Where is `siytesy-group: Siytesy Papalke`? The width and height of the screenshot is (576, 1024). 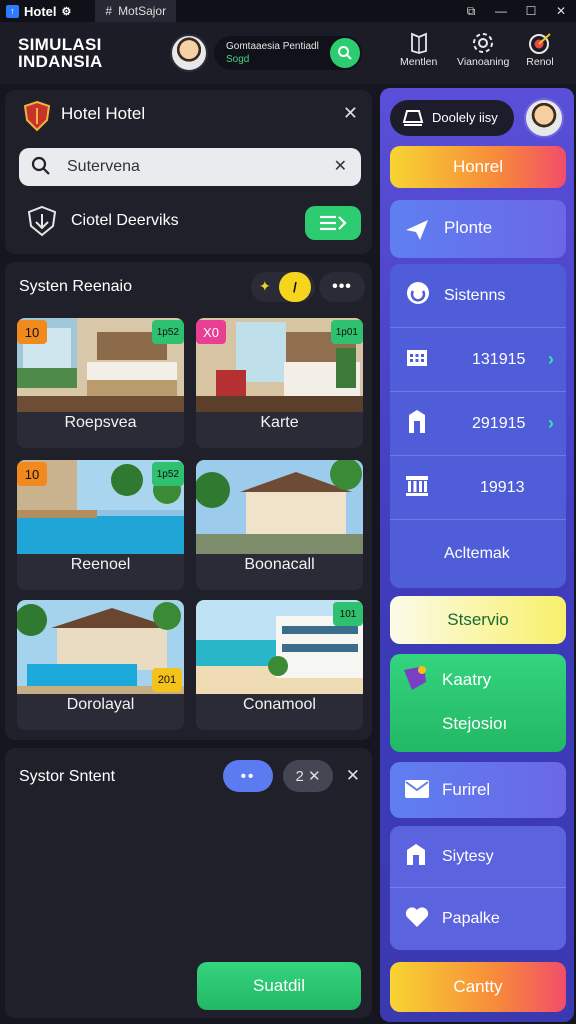
siytesy-group: Siytesy Papalke is located at coordinates (478, 888).